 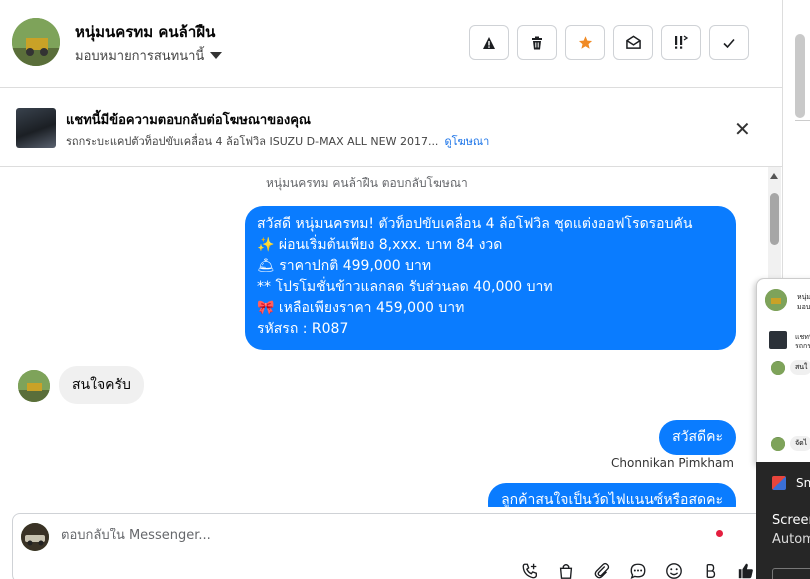 What do you see at coordinates (145, 32) in the screenshot?
I see `contact-name: หนุ่มนครทม คนล้าฝืน` at bounding box center [145, 32].